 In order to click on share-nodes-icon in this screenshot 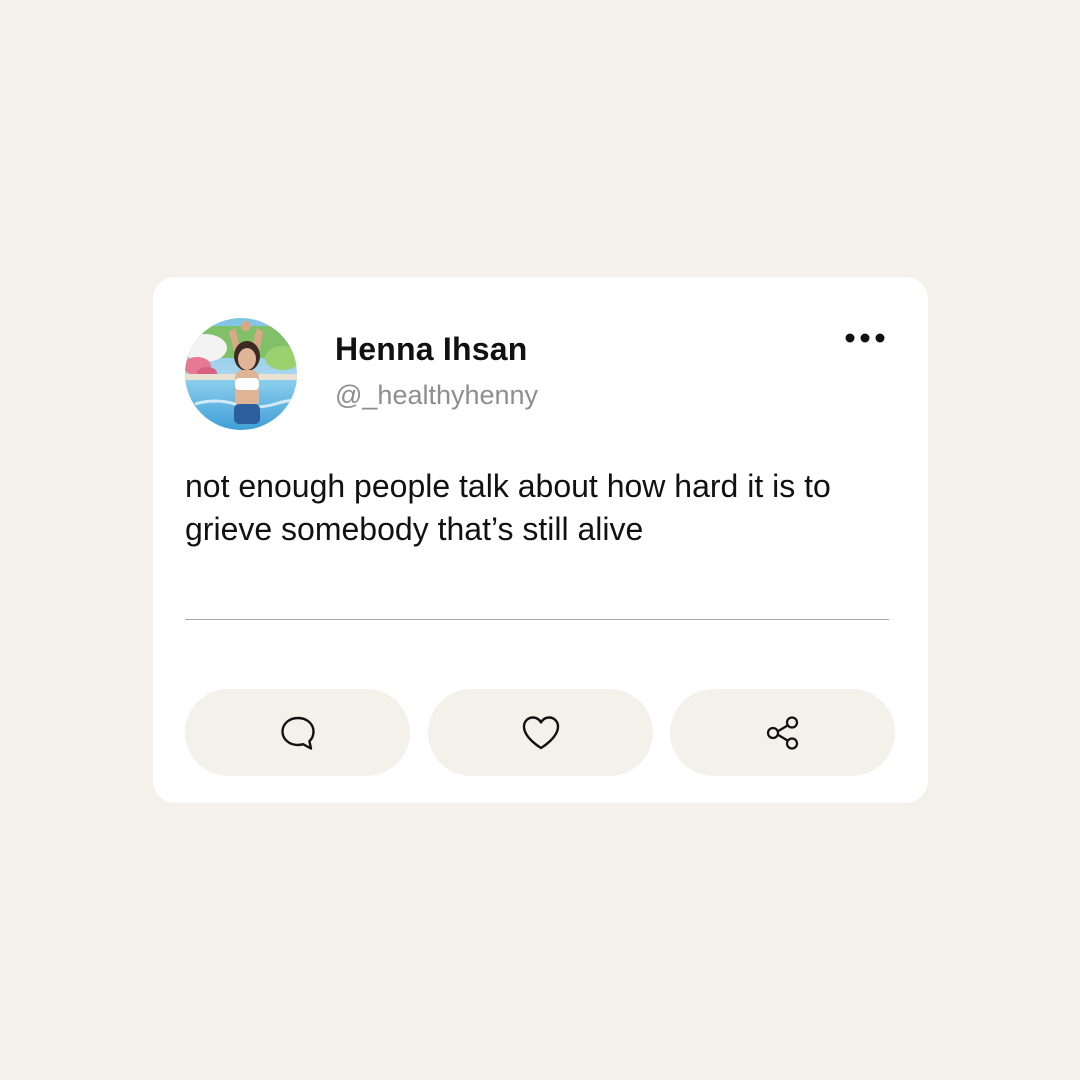, I will do `click(782, 732)`.